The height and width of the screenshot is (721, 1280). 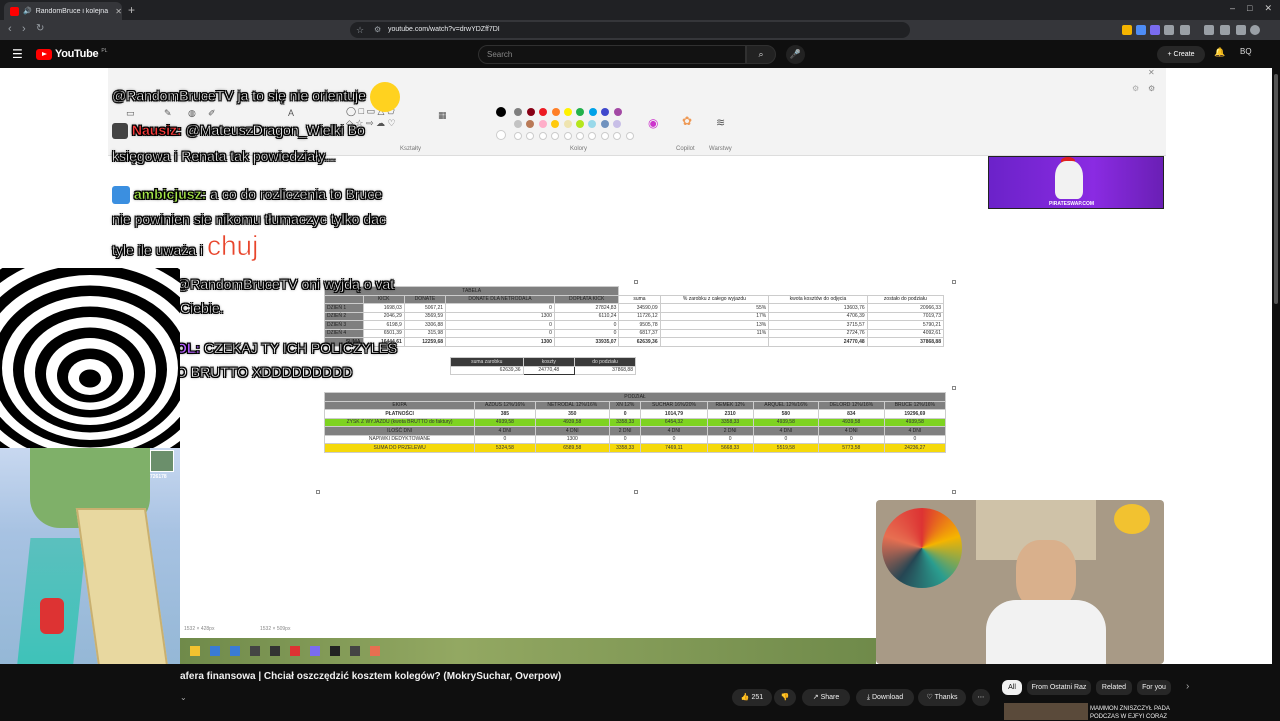 I want to click on layers-icon: ≋, so click(x=720, y=122).